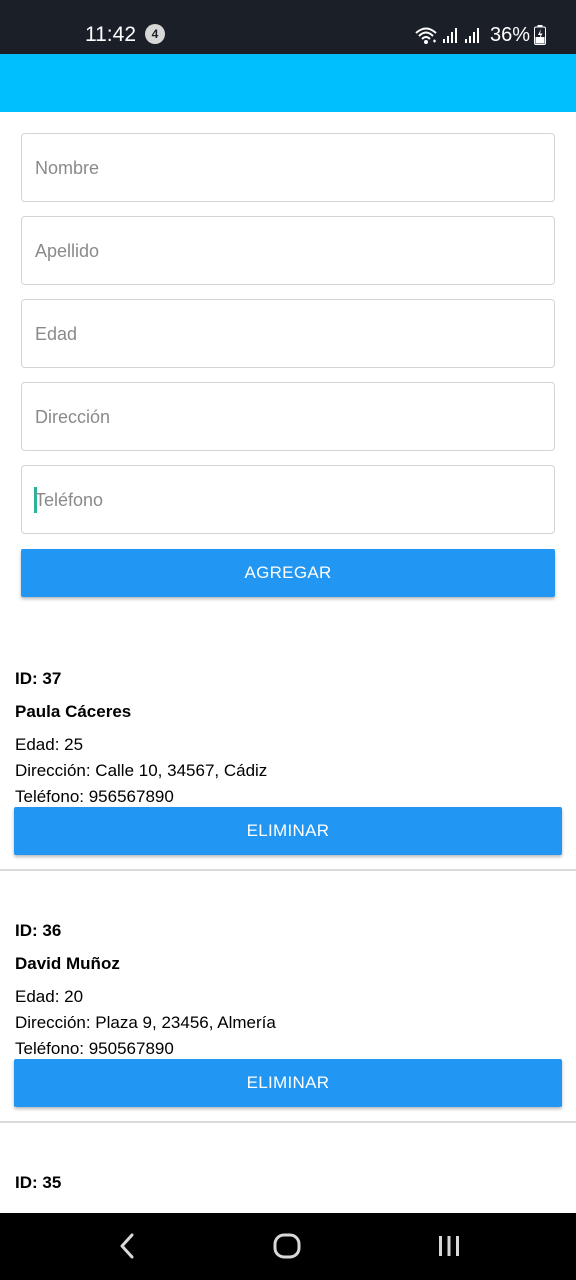 This screenshot has height=1280, width=576. I want to click on back-icon, so click(127, 1246).